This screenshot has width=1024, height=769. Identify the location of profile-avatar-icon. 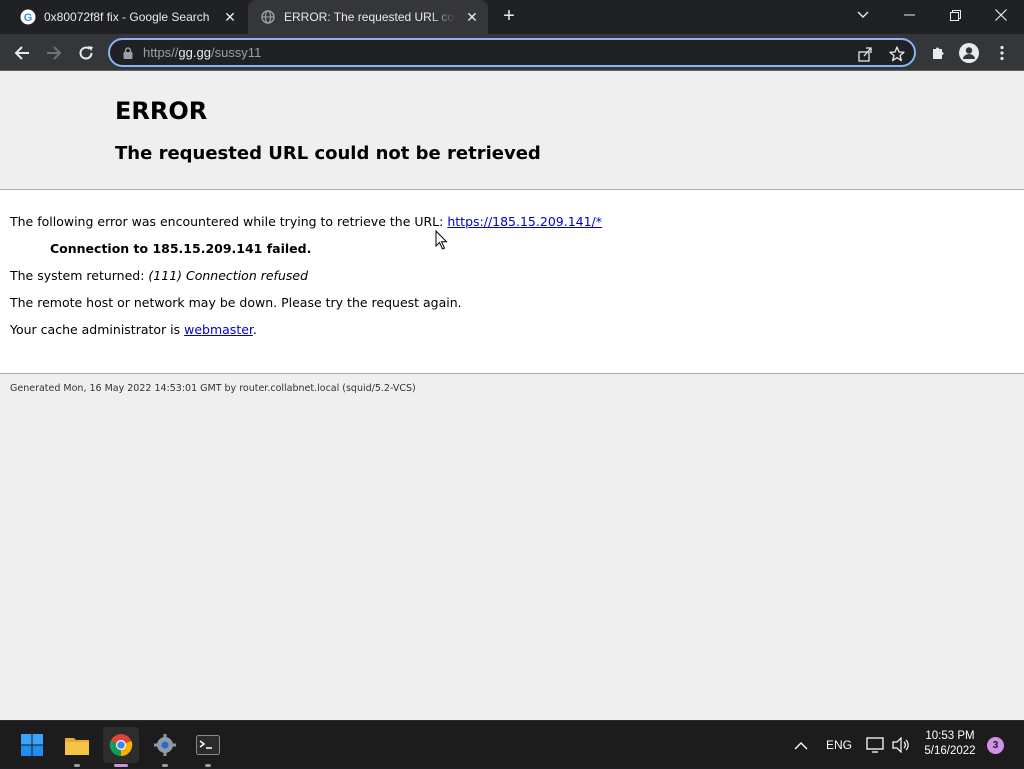
(969, 53).